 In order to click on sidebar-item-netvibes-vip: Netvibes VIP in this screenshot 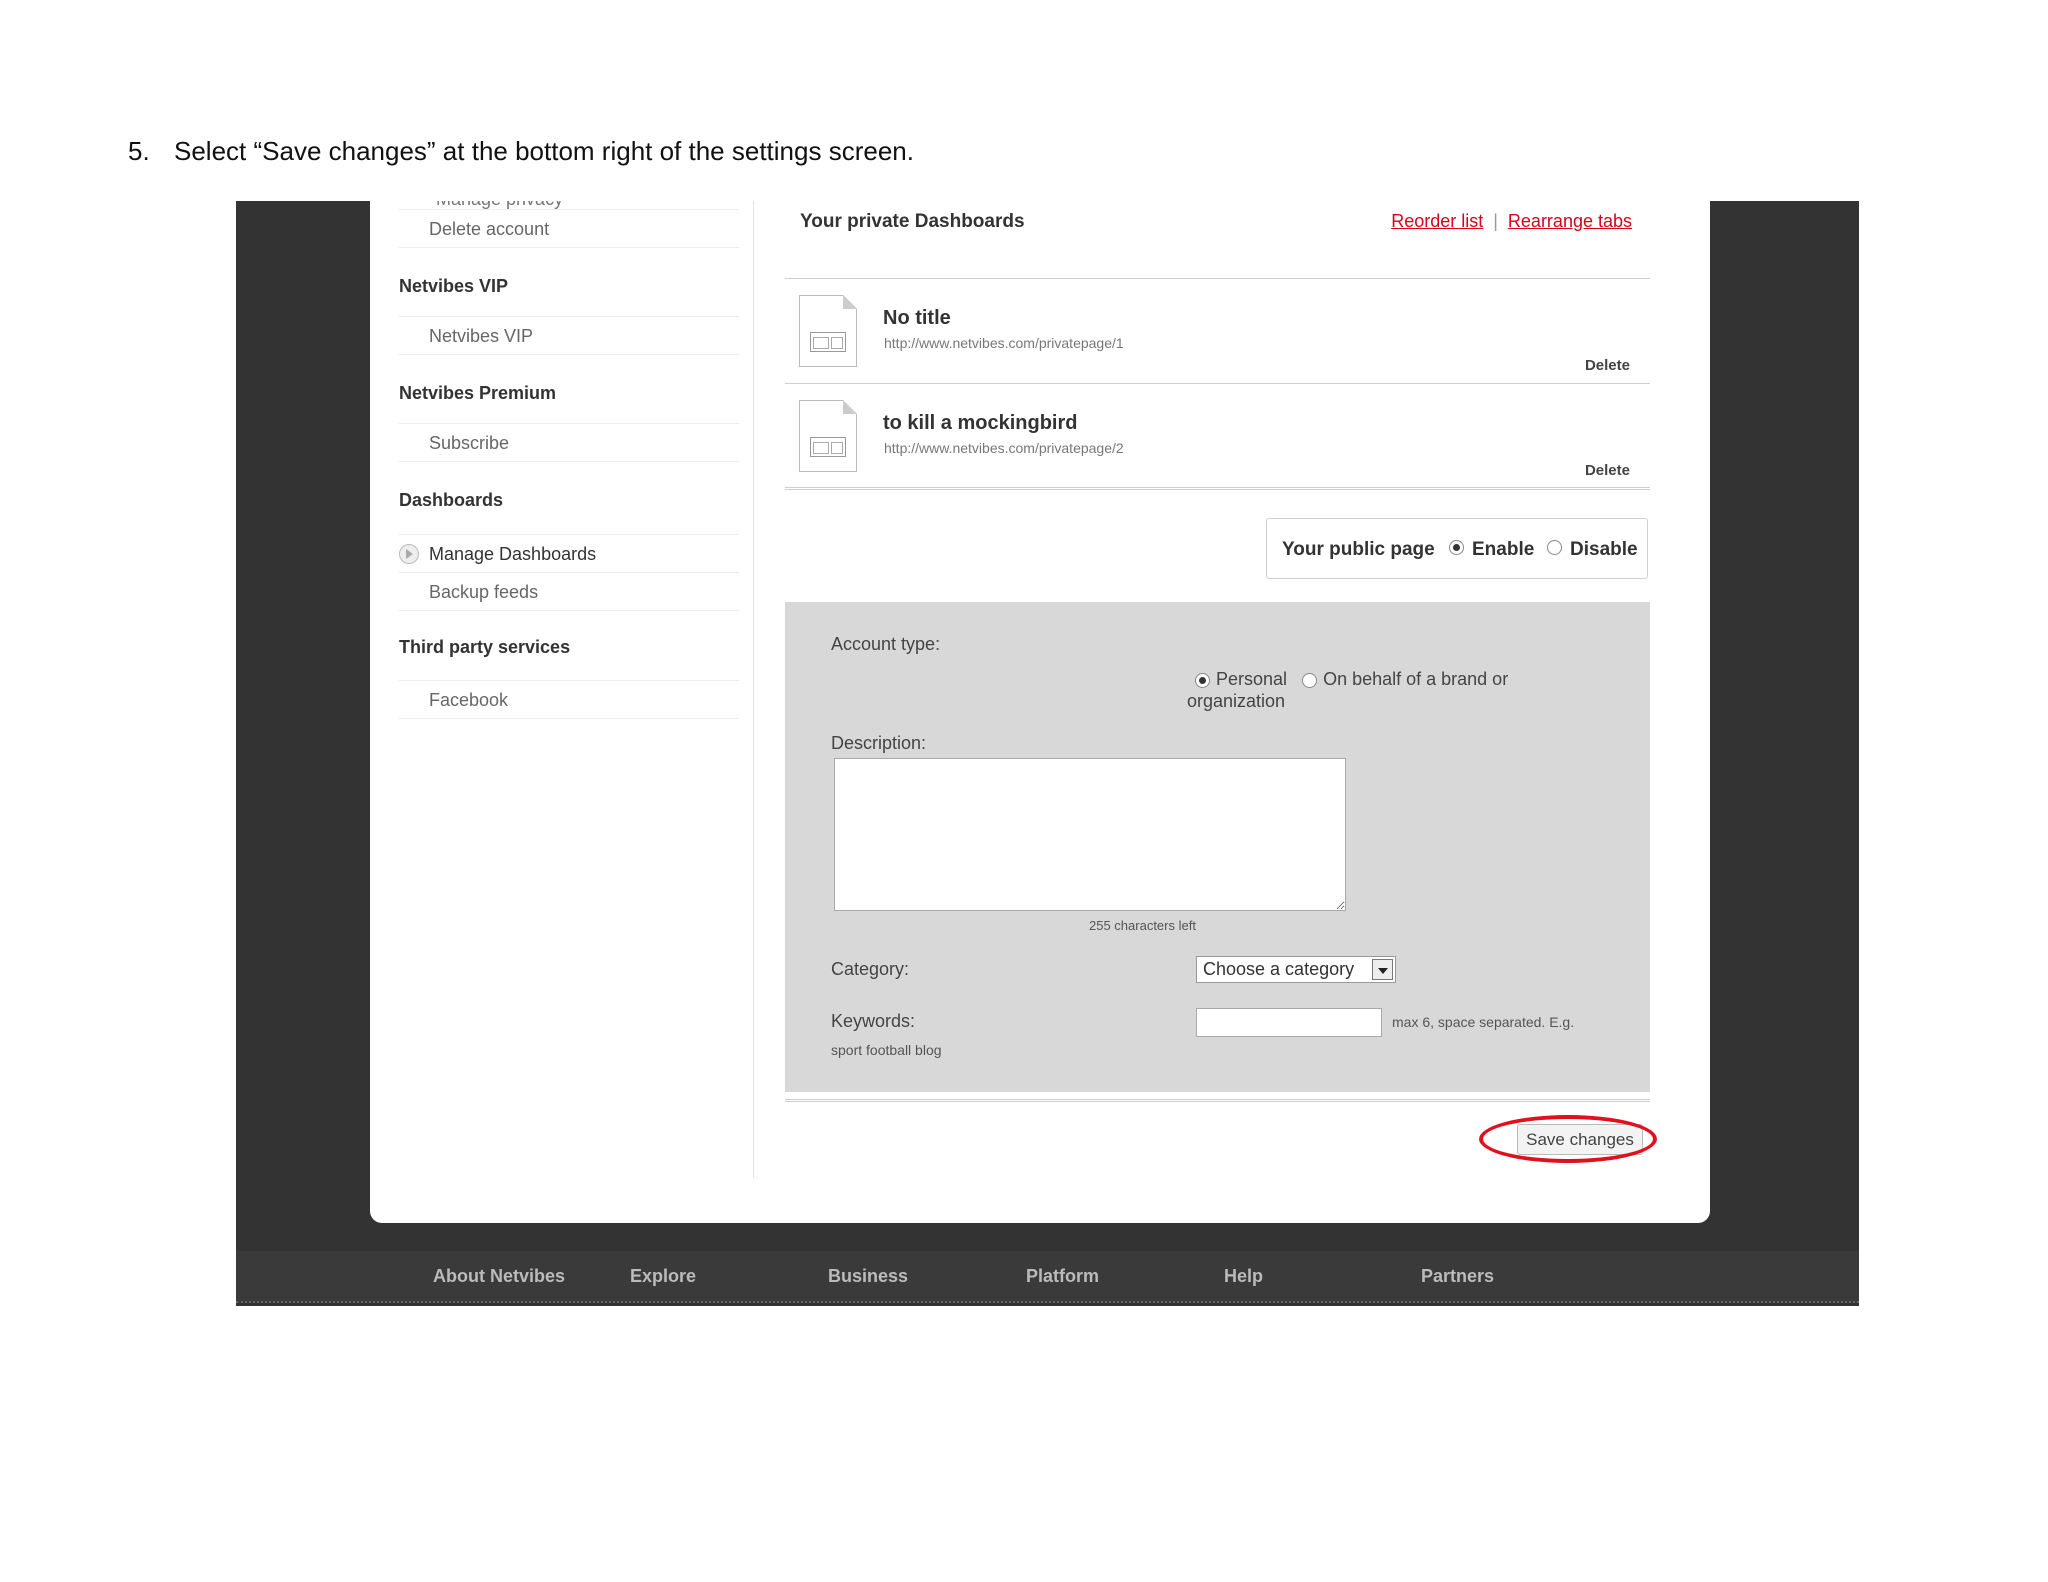, I will do `click(569, 335)`.